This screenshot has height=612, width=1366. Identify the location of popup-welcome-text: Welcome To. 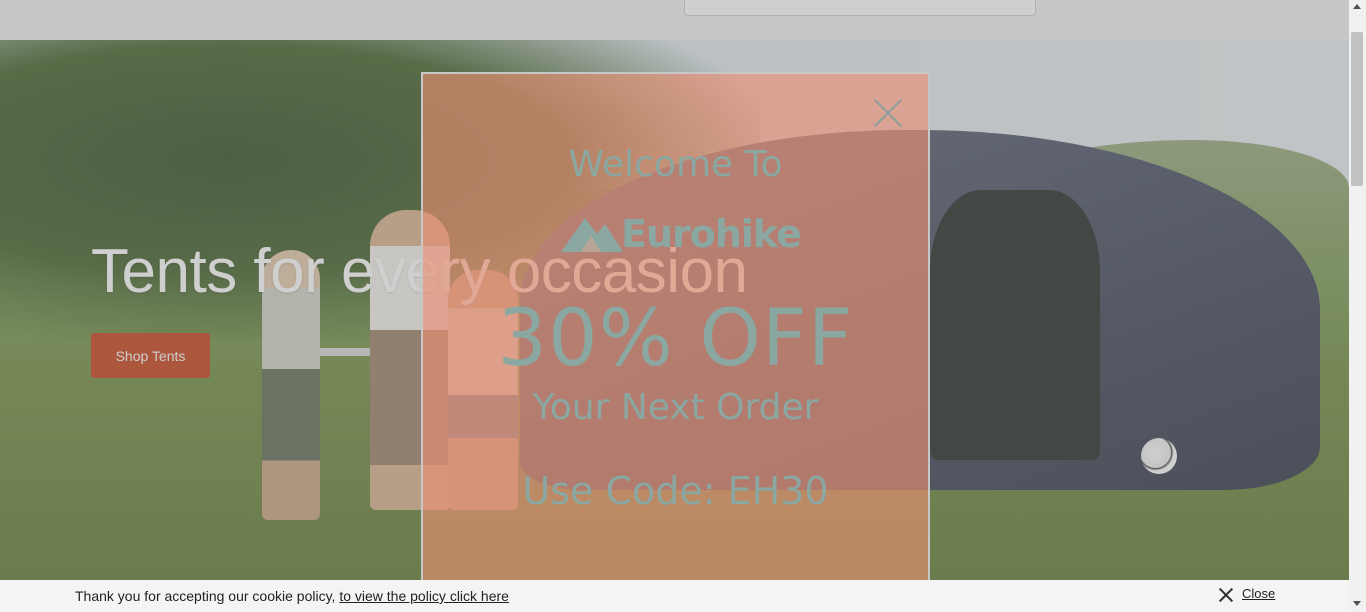
(675, 164).